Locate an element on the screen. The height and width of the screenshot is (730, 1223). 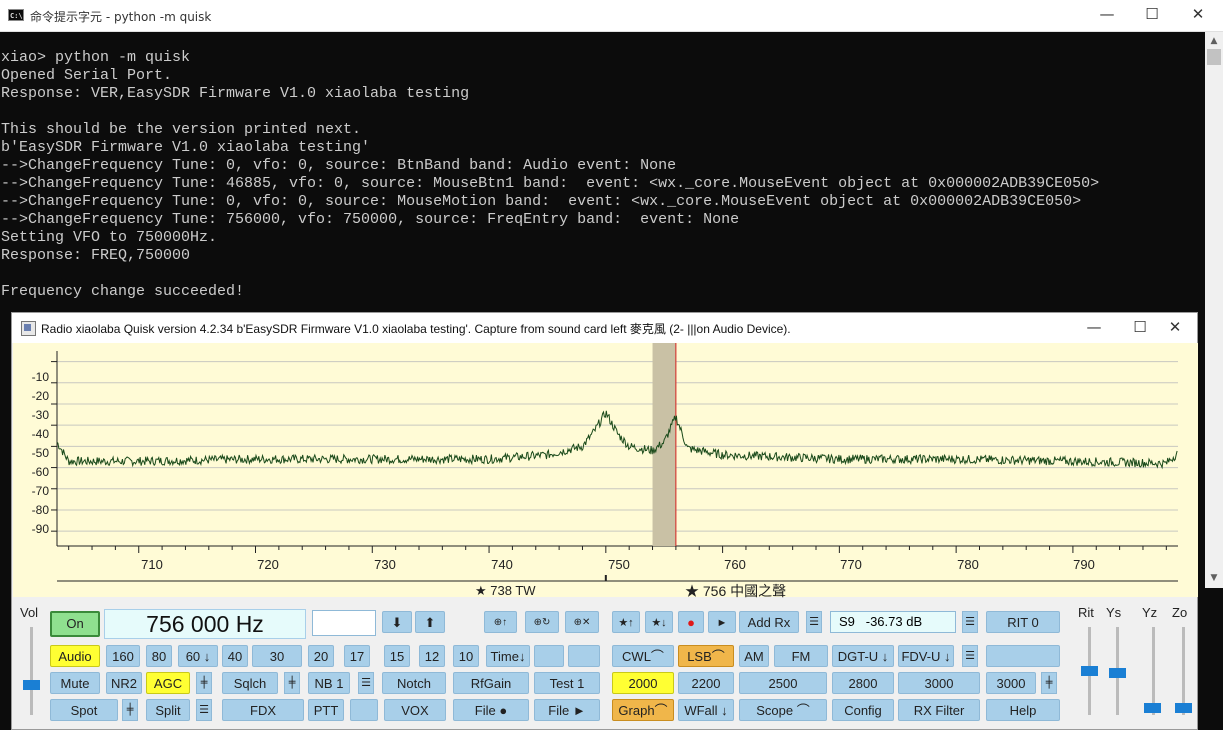
play-button: ► is located at coordinates (722, 622).